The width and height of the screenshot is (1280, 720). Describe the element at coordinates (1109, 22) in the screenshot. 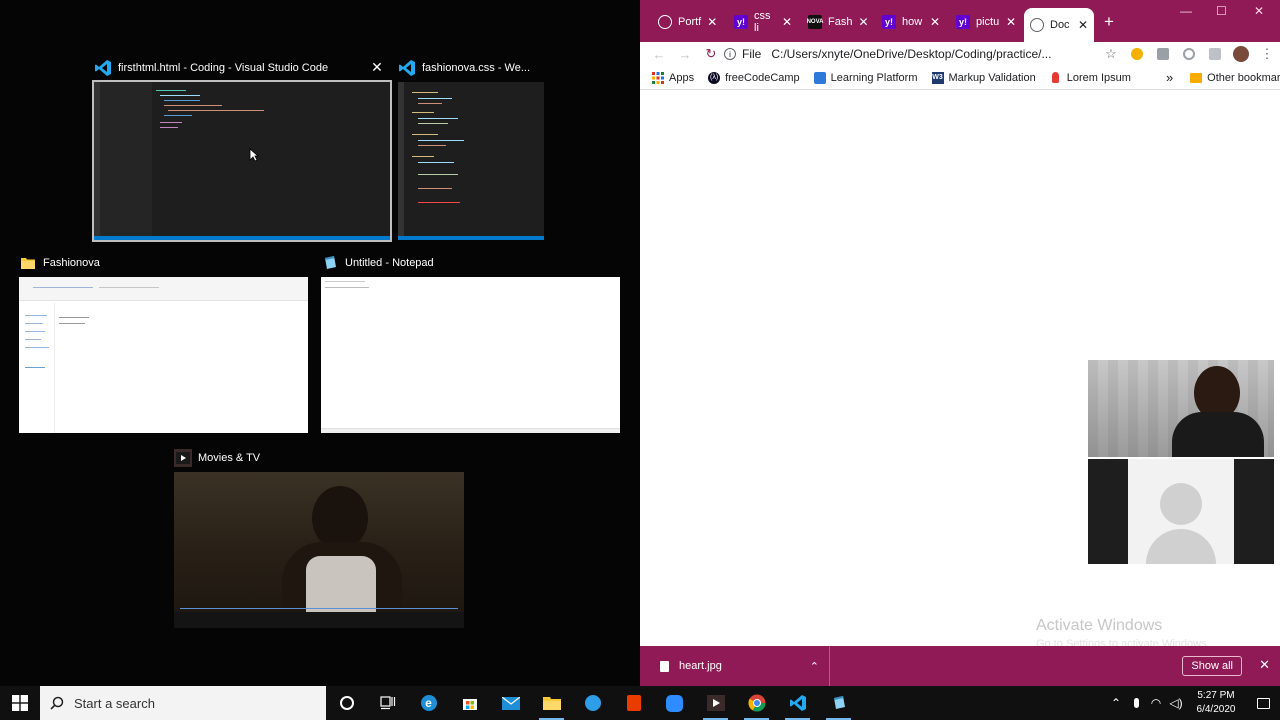

I see `new-tab-button: +` at that location.